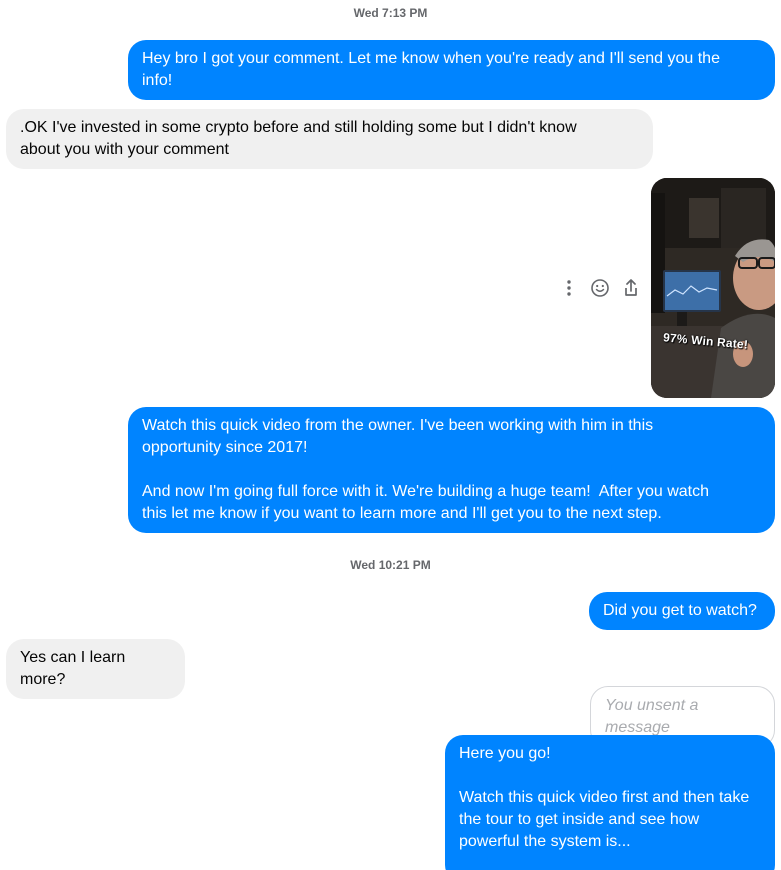  I want to click on message-actions, so click(600, 288).